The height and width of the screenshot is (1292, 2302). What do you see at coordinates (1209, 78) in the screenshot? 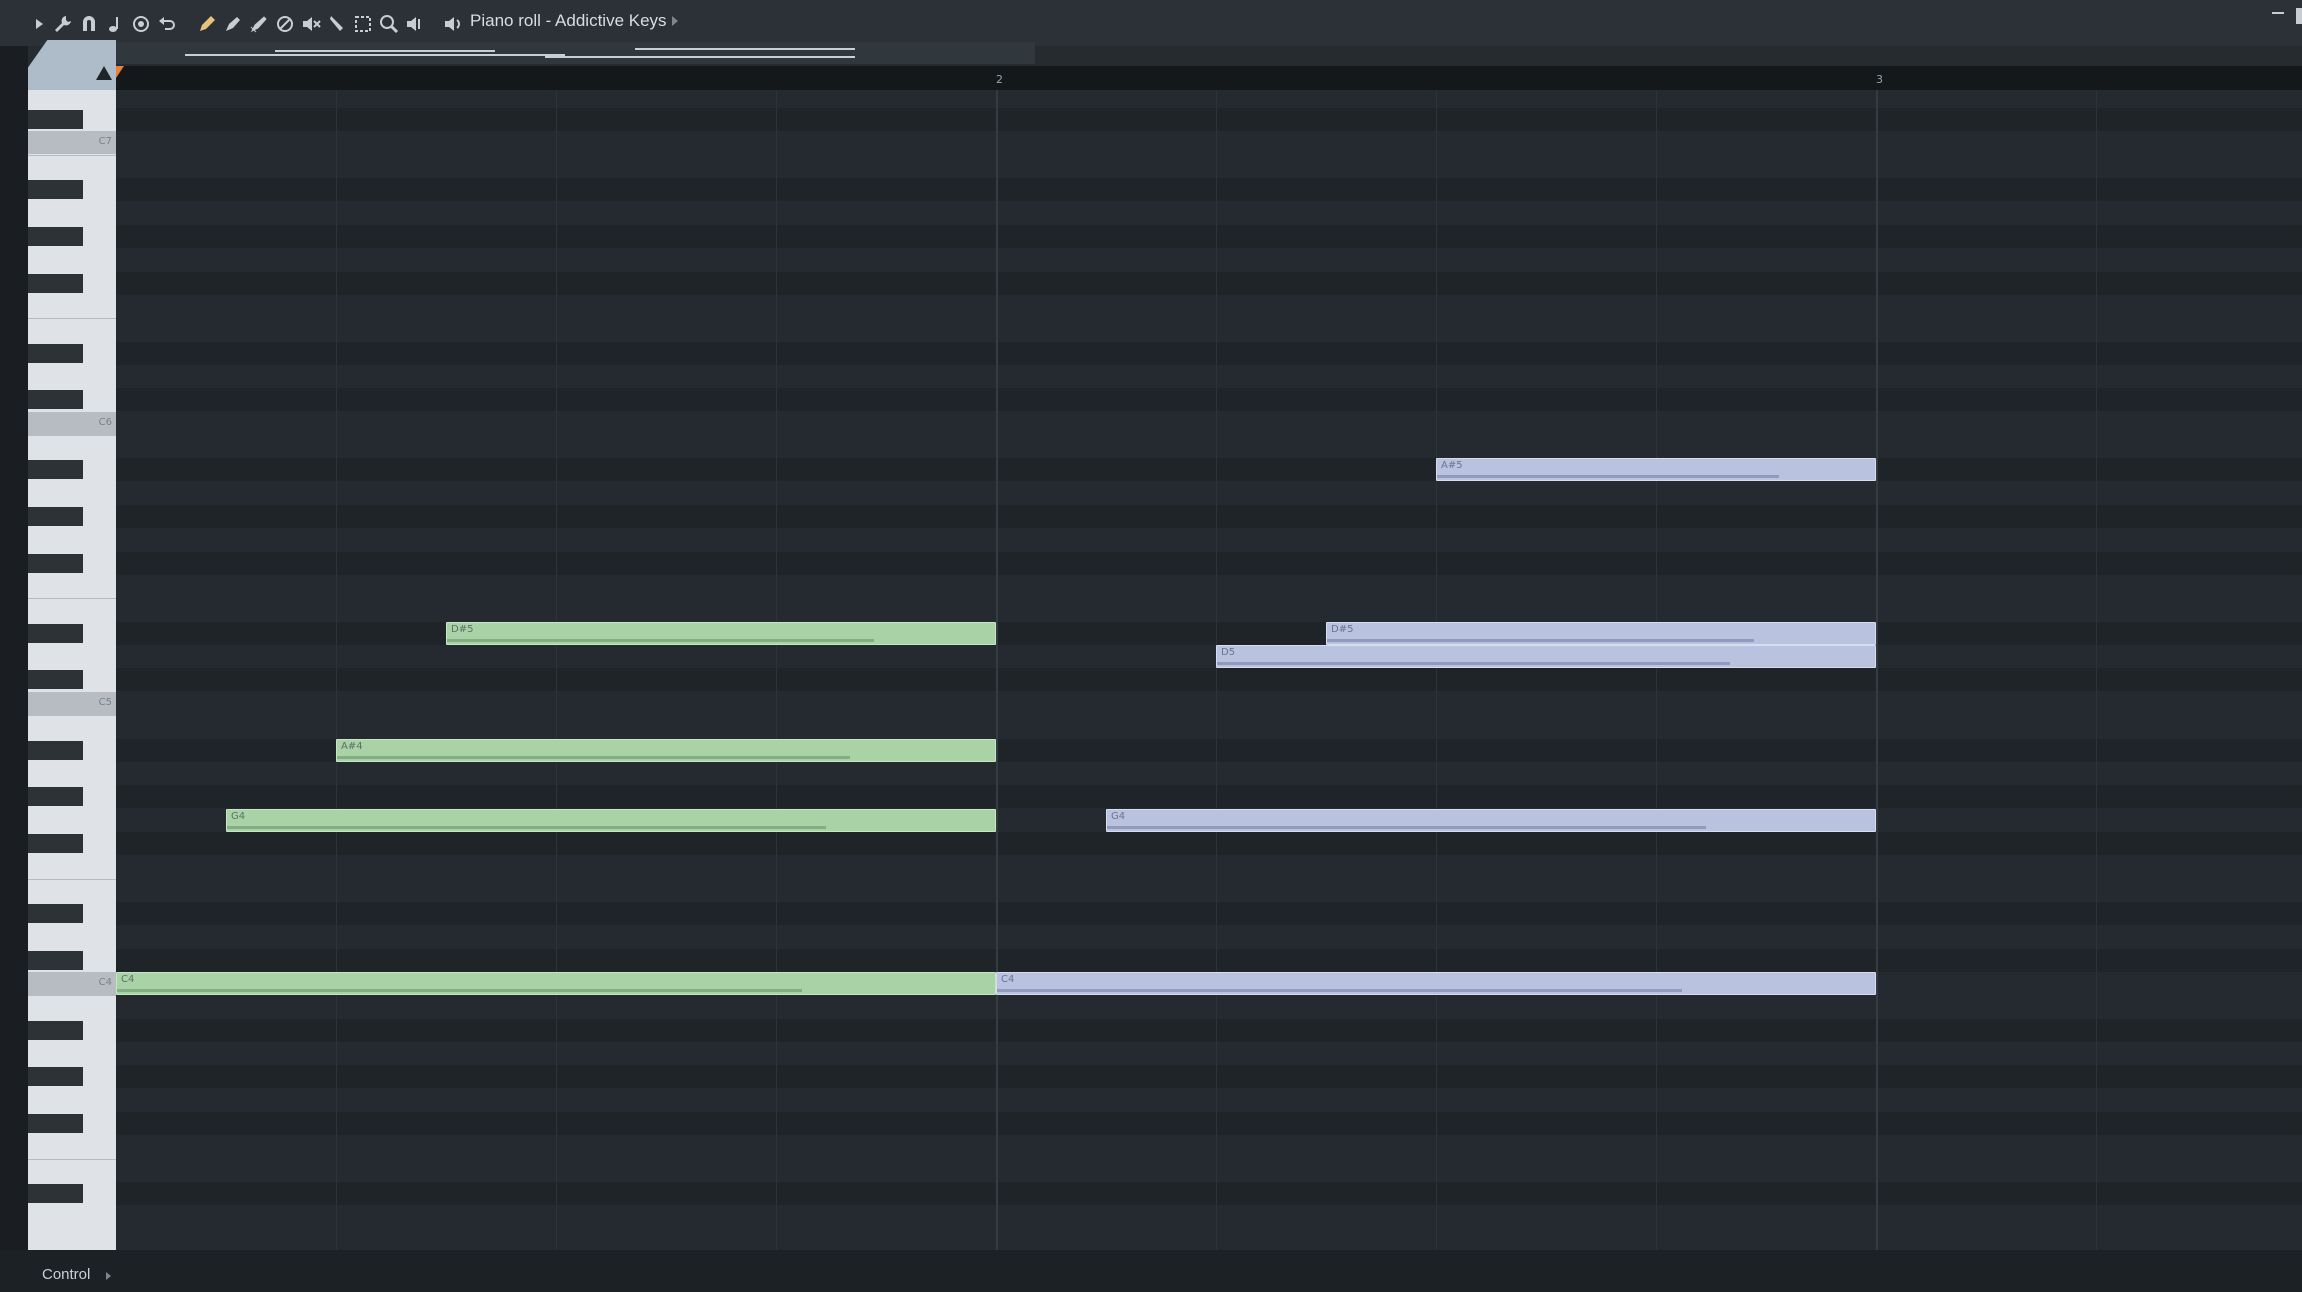
I see `timeline-ruler: 2 3` at bounding box center [1209, 78].